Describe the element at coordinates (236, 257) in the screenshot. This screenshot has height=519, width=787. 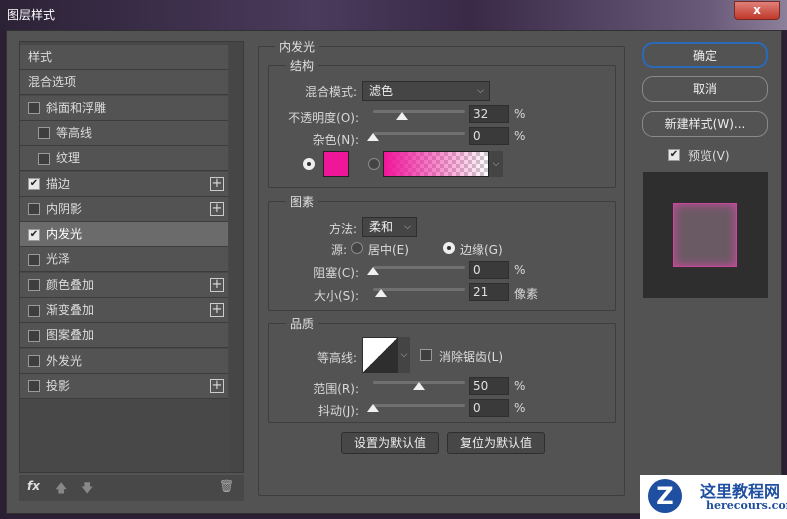
I see `scrollbar` at that location.